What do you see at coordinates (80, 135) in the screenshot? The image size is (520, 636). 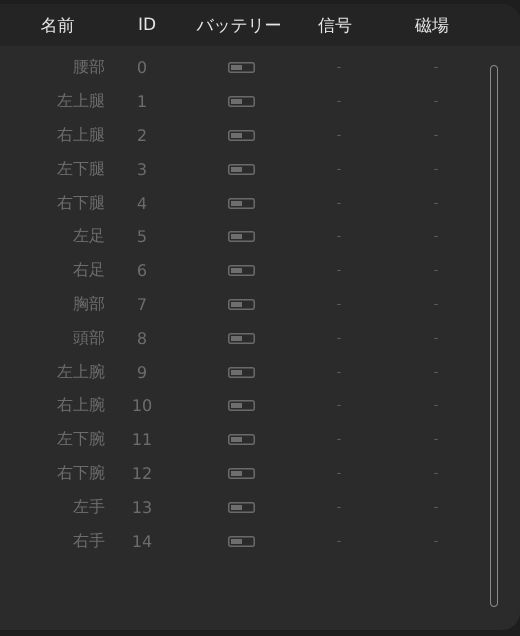 I see `table-cell-text: 右上腿` at bounding box center [80, 135].